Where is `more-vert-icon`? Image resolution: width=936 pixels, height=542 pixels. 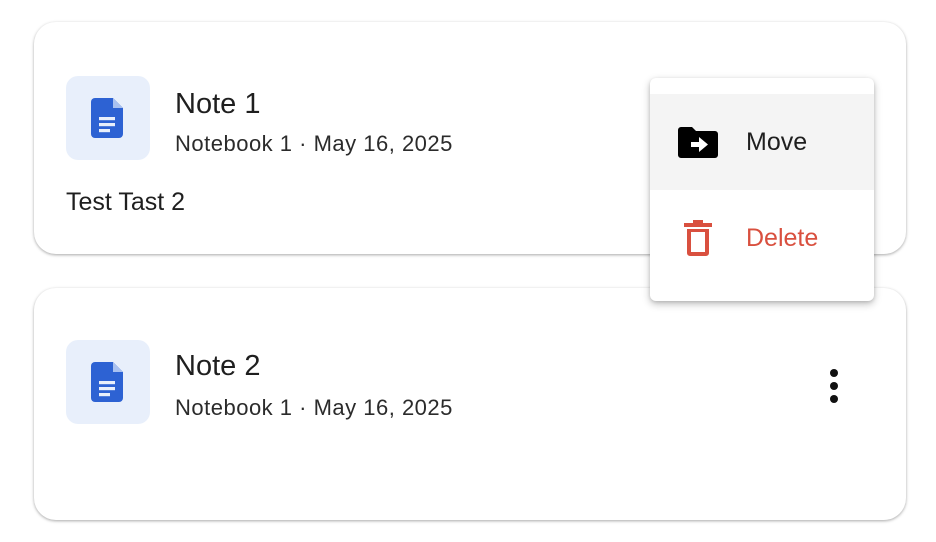 more-vert-icon is located at coordinates (834, 386).